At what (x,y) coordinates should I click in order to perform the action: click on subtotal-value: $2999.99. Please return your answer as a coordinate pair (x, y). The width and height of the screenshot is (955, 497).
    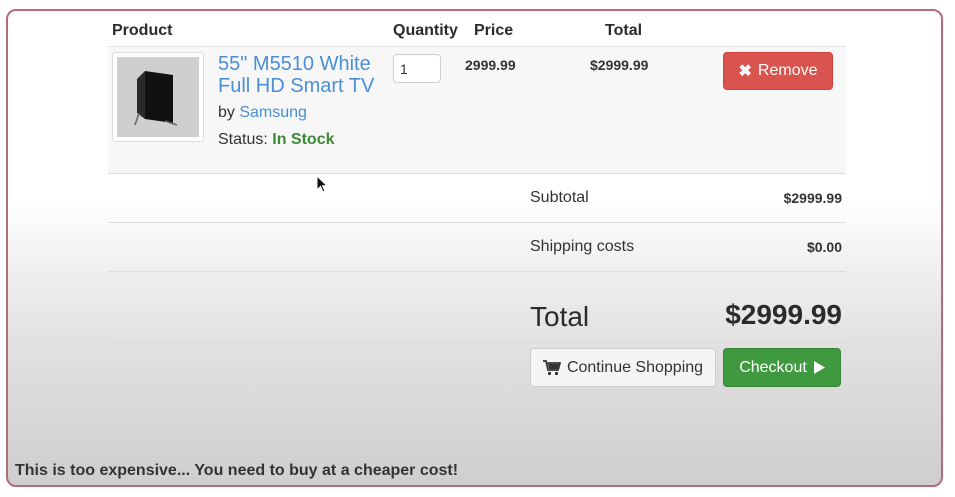
    Looking at the image, I should click on (812, 198).